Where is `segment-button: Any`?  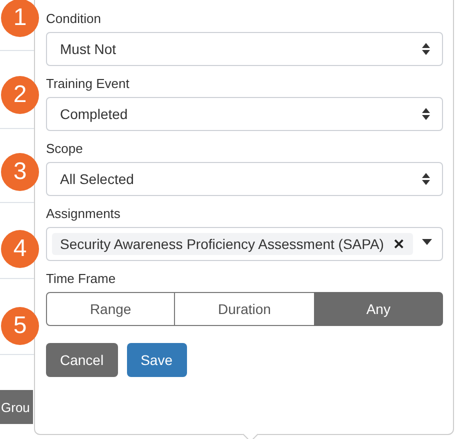
segment-button: Any is located at coordinates (378, 309).